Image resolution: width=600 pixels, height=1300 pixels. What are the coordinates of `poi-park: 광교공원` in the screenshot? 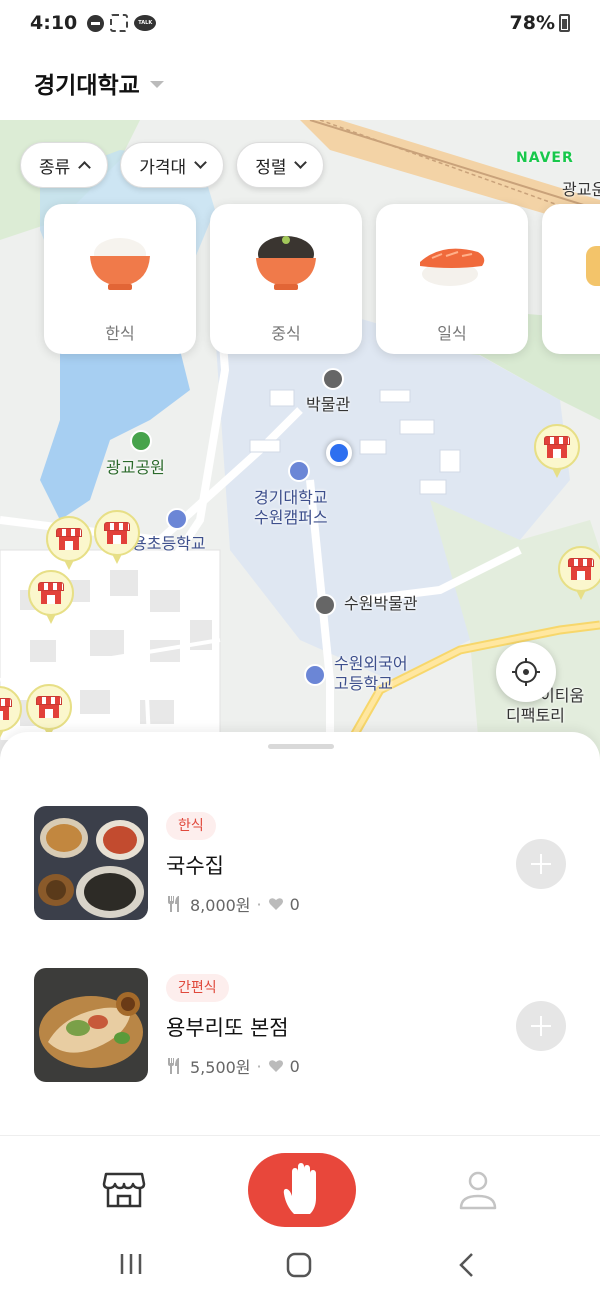 It's located at (135, 468).